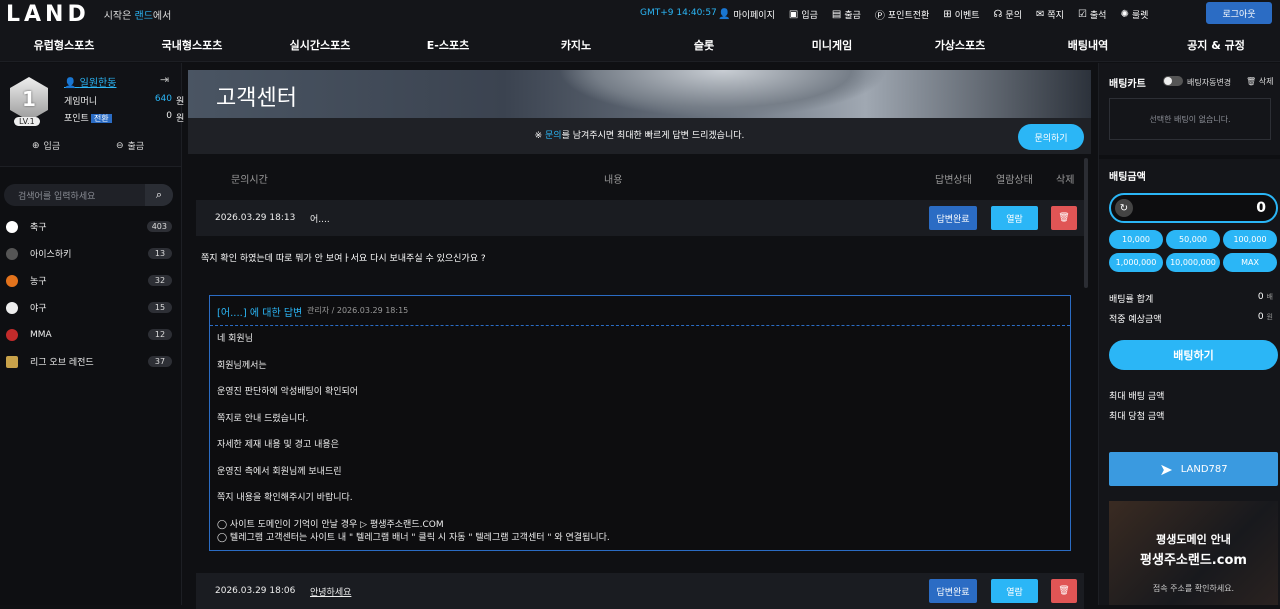 The width and height of the screenshot is (1280, 609). What do you see at coordinates (1193, 469) in the screenshot?
I see `telegram-banner: ➤ LAND787` at bounding box center [1193, 469].